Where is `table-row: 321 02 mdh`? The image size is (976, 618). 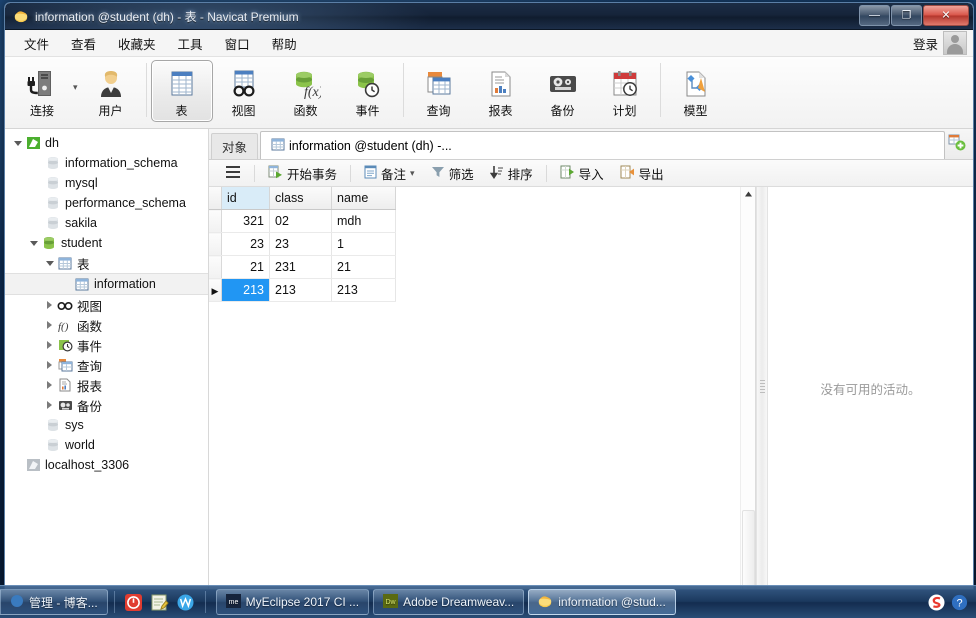 table-row: 321 02 mdh is located at coordinates (302, 221).